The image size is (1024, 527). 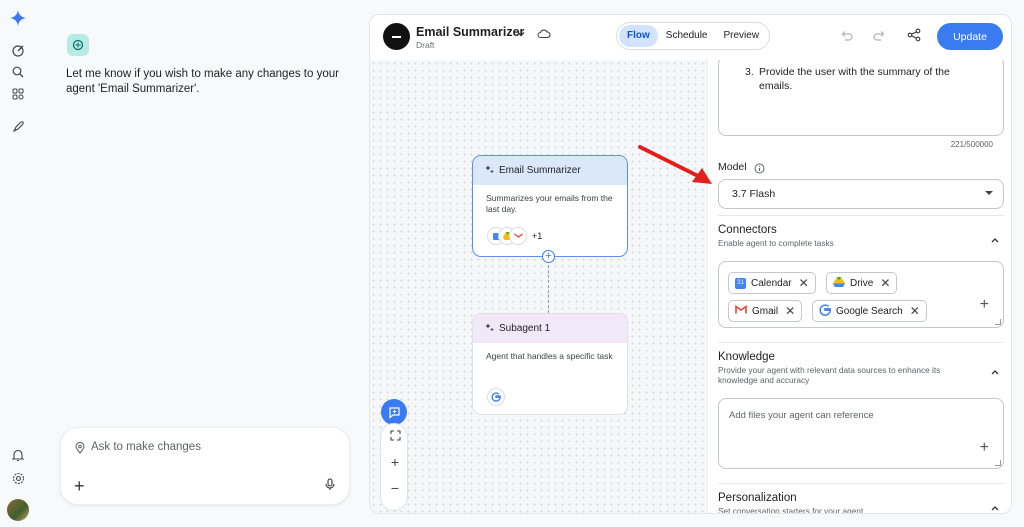 I want to click on subagent-node-header: Subagent 1, so click(x=550, y=328).